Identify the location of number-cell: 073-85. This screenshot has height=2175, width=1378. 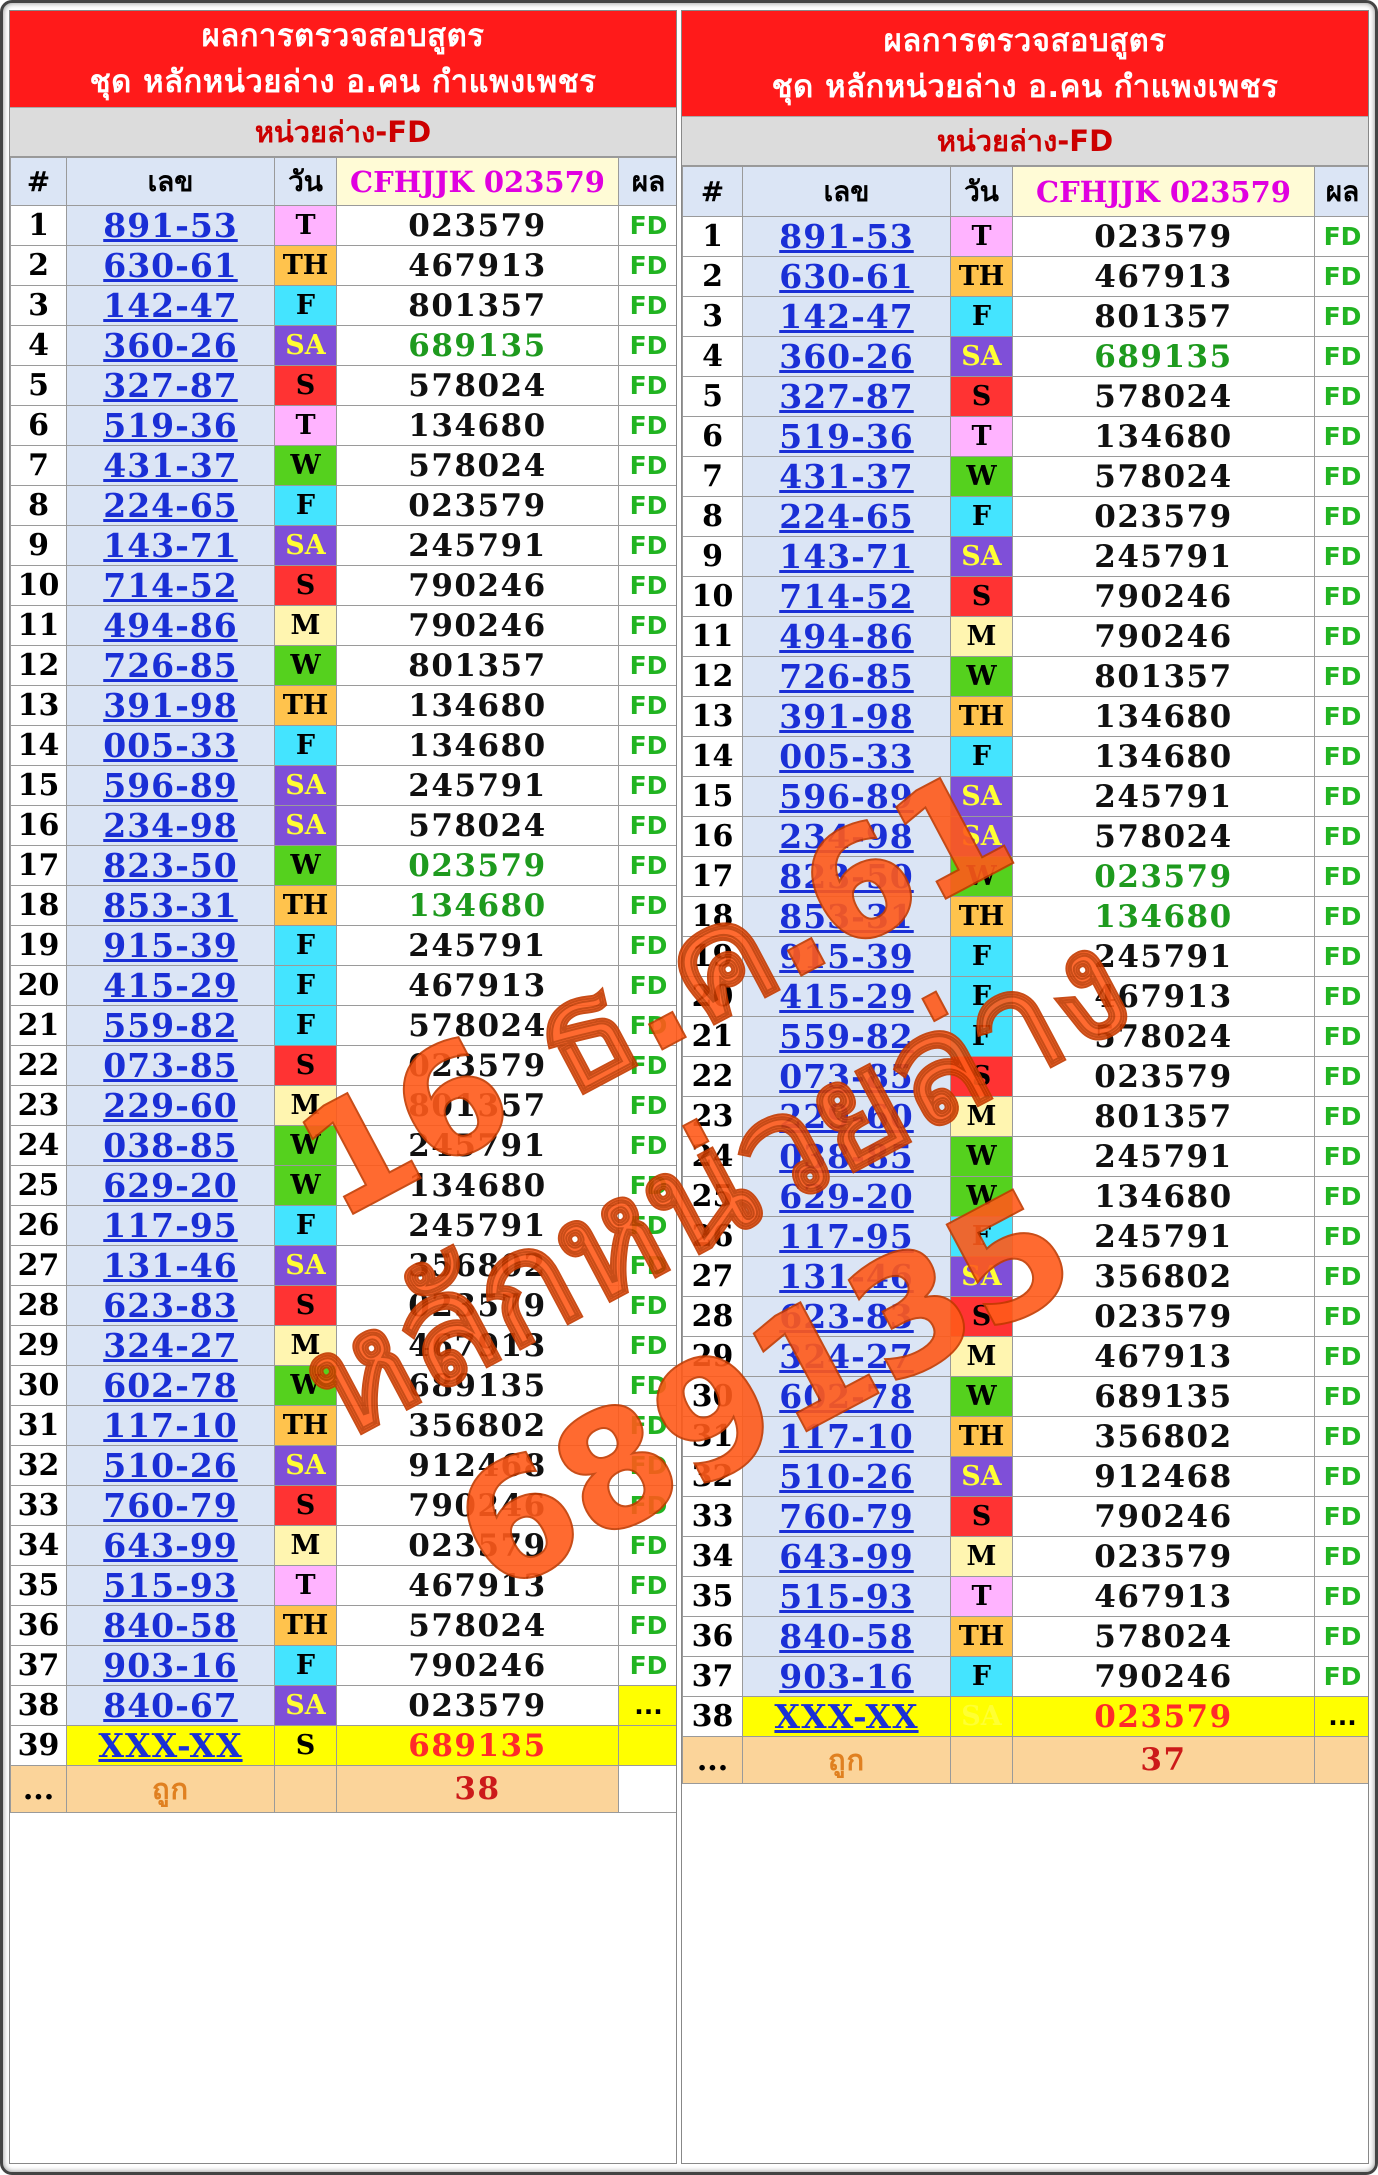
(846, 1076).